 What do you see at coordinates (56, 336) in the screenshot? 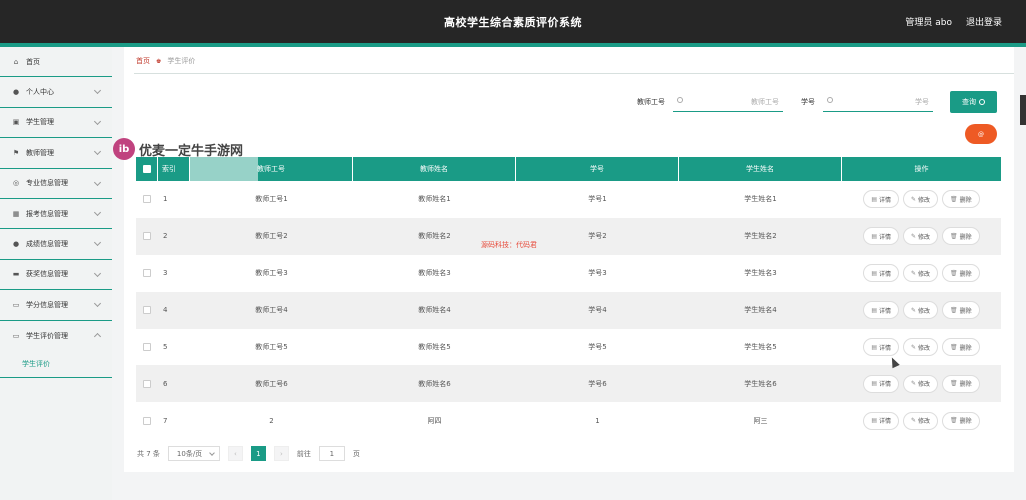
I see `sidebar-item-evaluations: ▭ 学生评价管理` at bounding box center [56, 336].